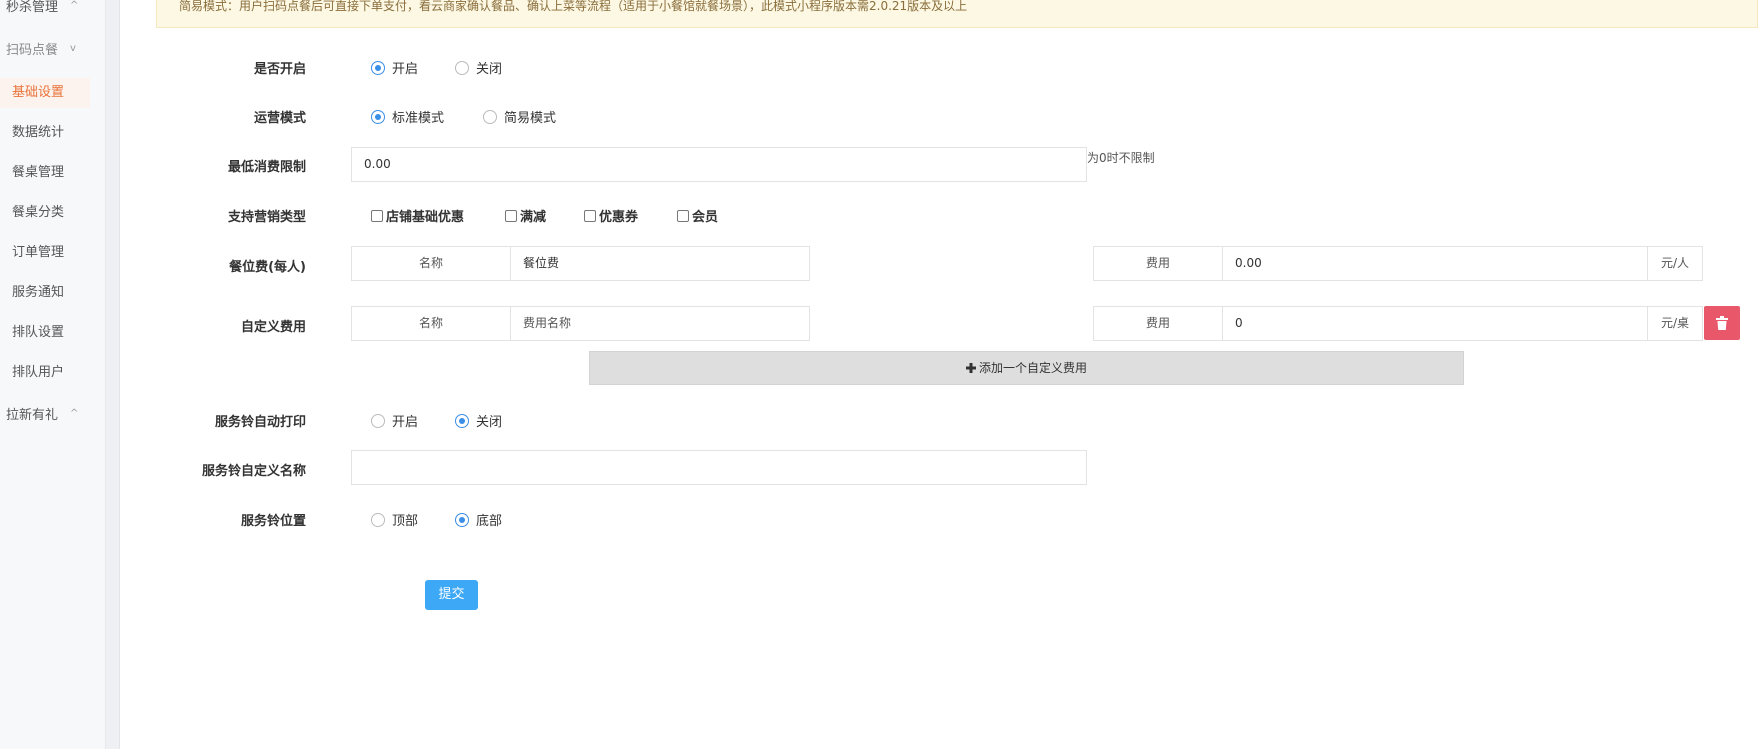 The image size is (1758, 749). I want to click on sidebar-divider, so click(113, 374).